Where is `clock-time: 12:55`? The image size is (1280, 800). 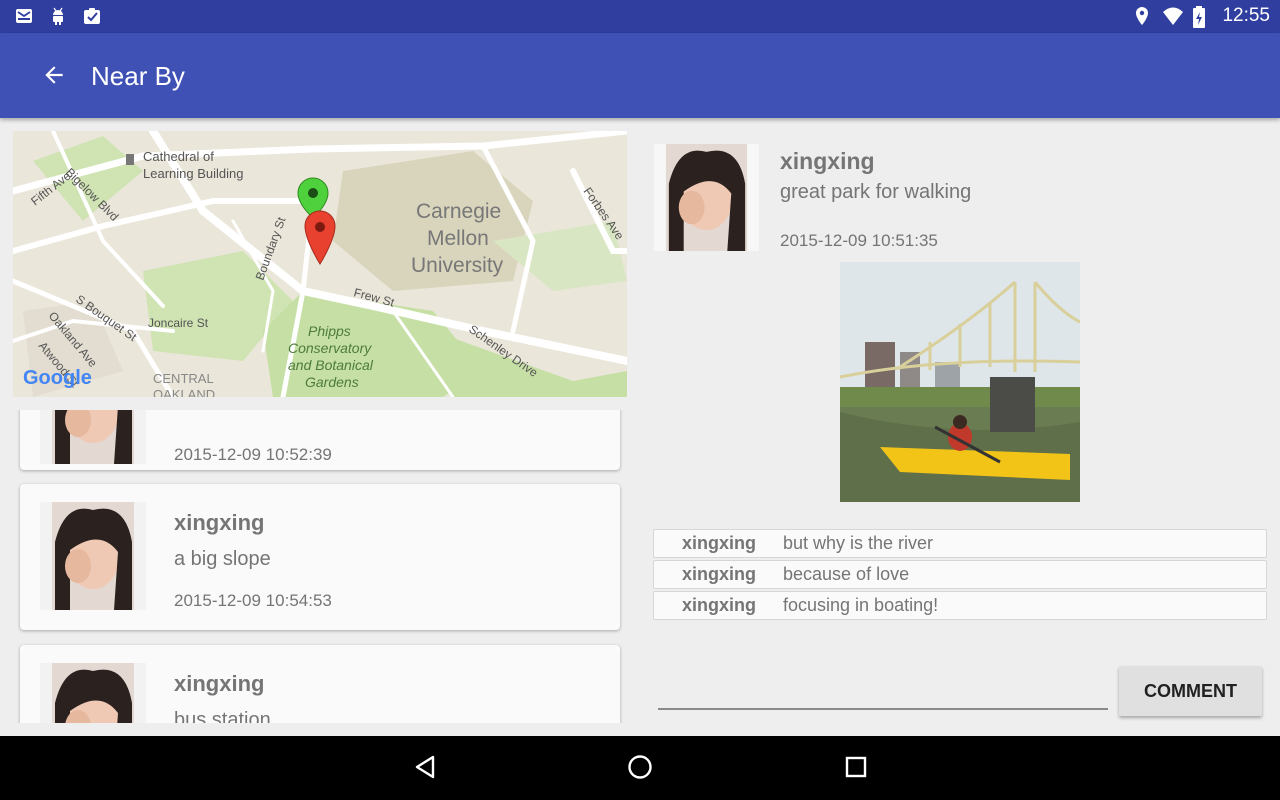 clock-time: 12:55 is located at coordinates (1246, 15).